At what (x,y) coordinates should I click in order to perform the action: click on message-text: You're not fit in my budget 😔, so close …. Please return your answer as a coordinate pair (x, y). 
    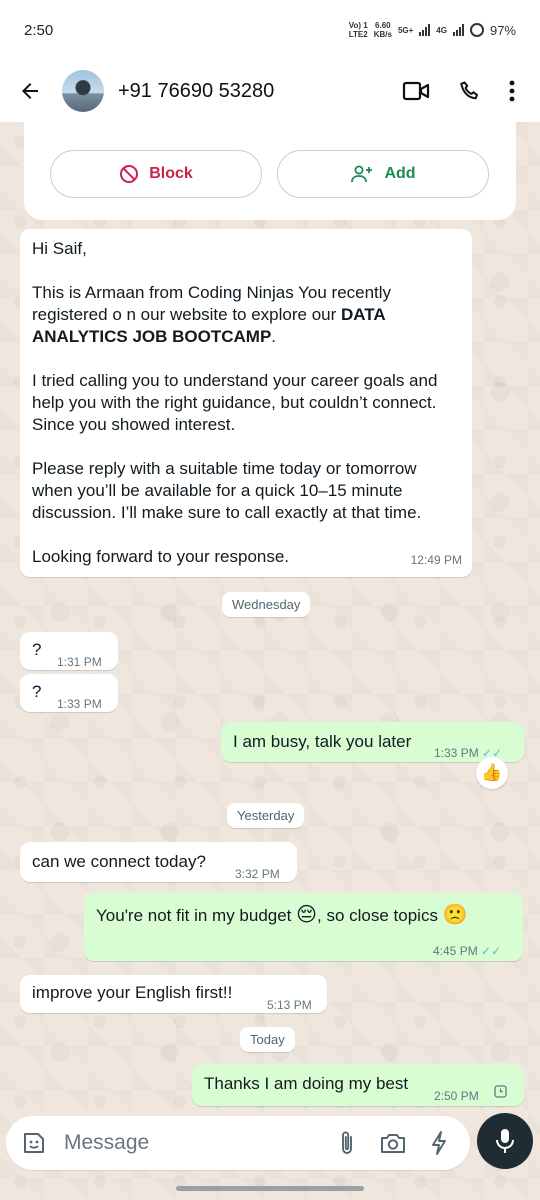
    Looking at the image, I should click on (282, 915).